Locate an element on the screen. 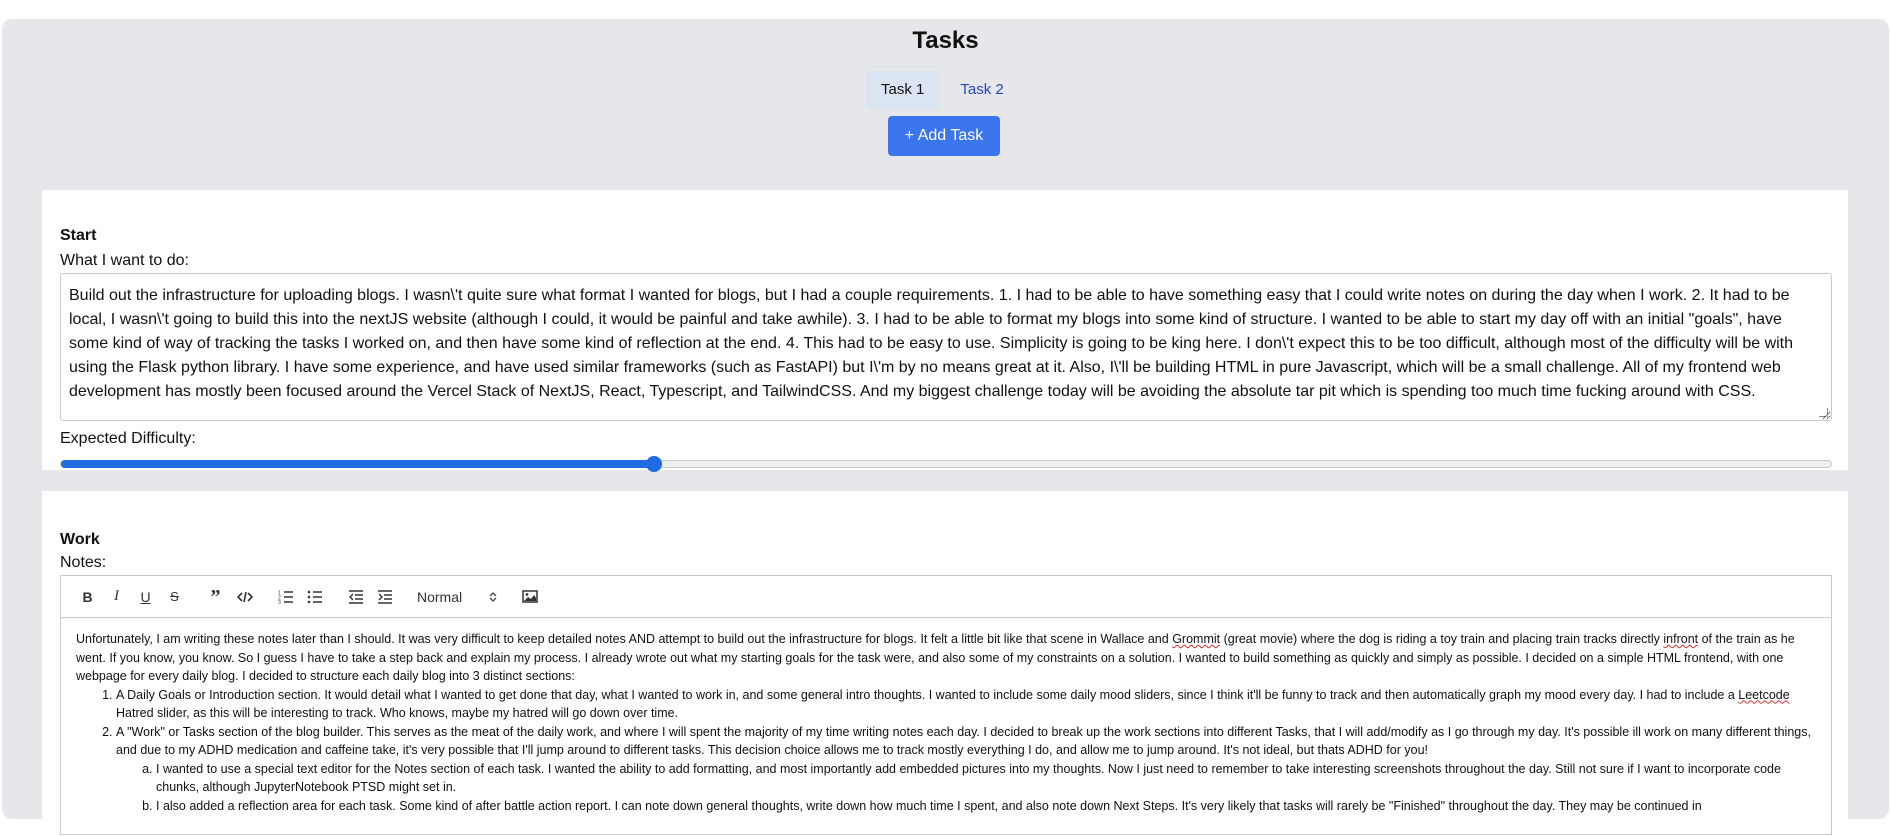  underline-icon: U is located at coordinates (145, 597).